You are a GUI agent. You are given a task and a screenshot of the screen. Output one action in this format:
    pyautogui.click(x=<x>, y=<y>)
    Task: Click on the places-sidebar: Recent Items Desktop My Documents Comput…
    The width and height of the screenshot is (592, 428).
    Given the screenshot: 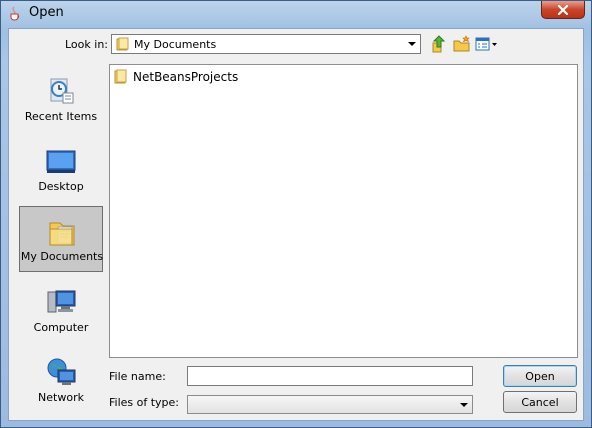 What is the action you would take?
    pyautogui.click(x=61, y=241)
    